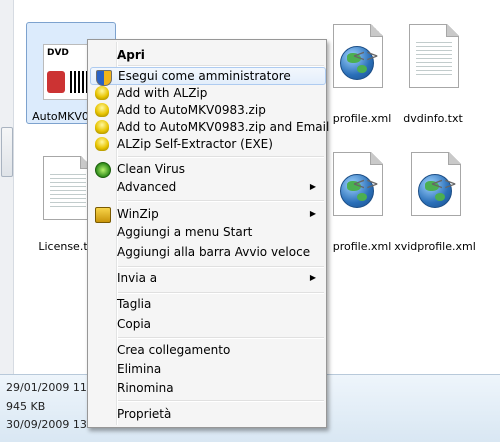 This screenshot has height=442, width=500. What do you see at coordinates (26, 406) in the screenshot?
I see `file-size: 945 KB` at bounding box center [26, 406].